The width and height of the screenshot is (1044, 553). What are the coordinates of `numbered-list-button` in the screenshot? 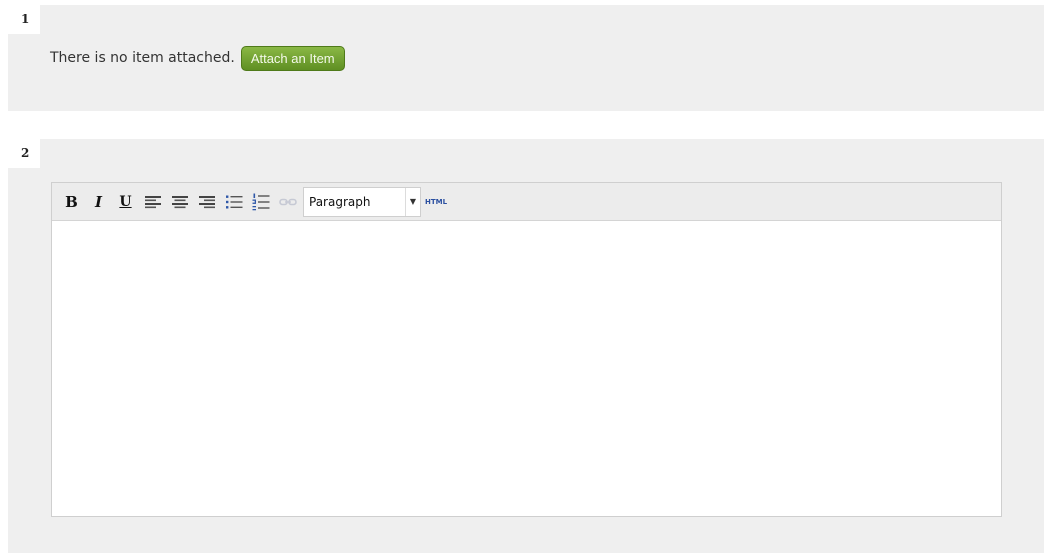 It's located at (260, 202).